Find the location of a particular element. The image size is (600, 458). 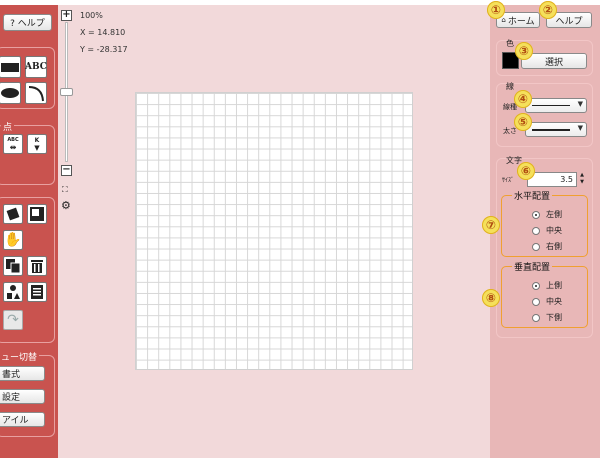

resize-tool is located at coordinates (37, 214).